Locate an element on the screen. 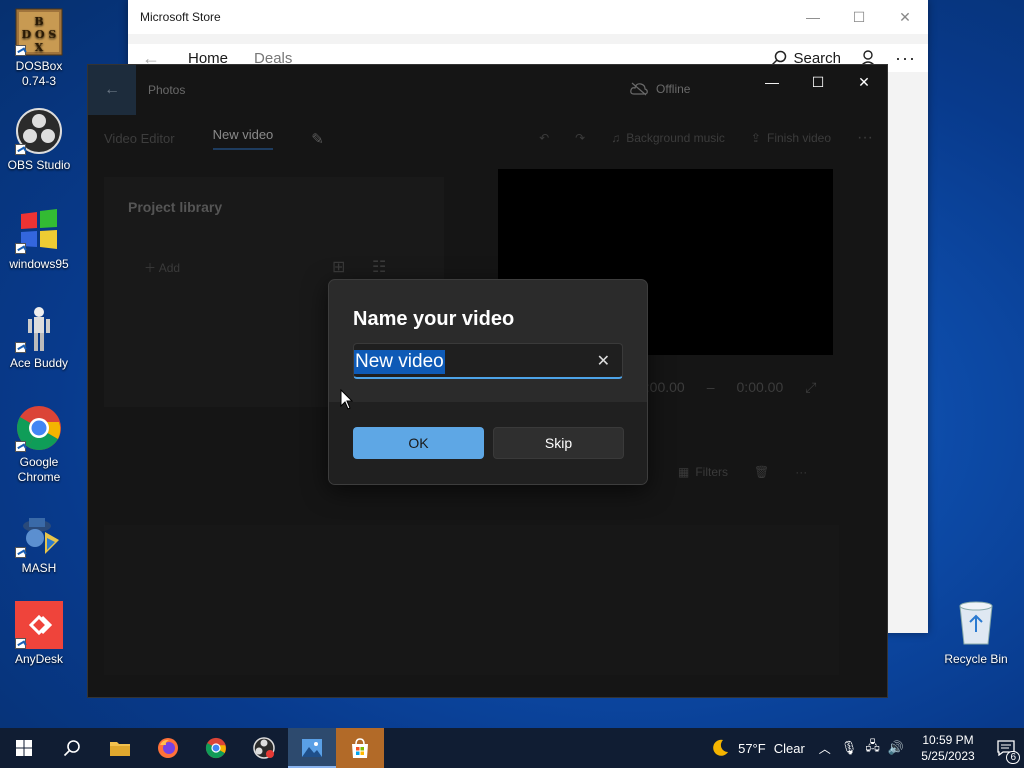 This screenshot has height=768, width=1024. delete-icon: 🗑 is located at coordinates (761, 472).